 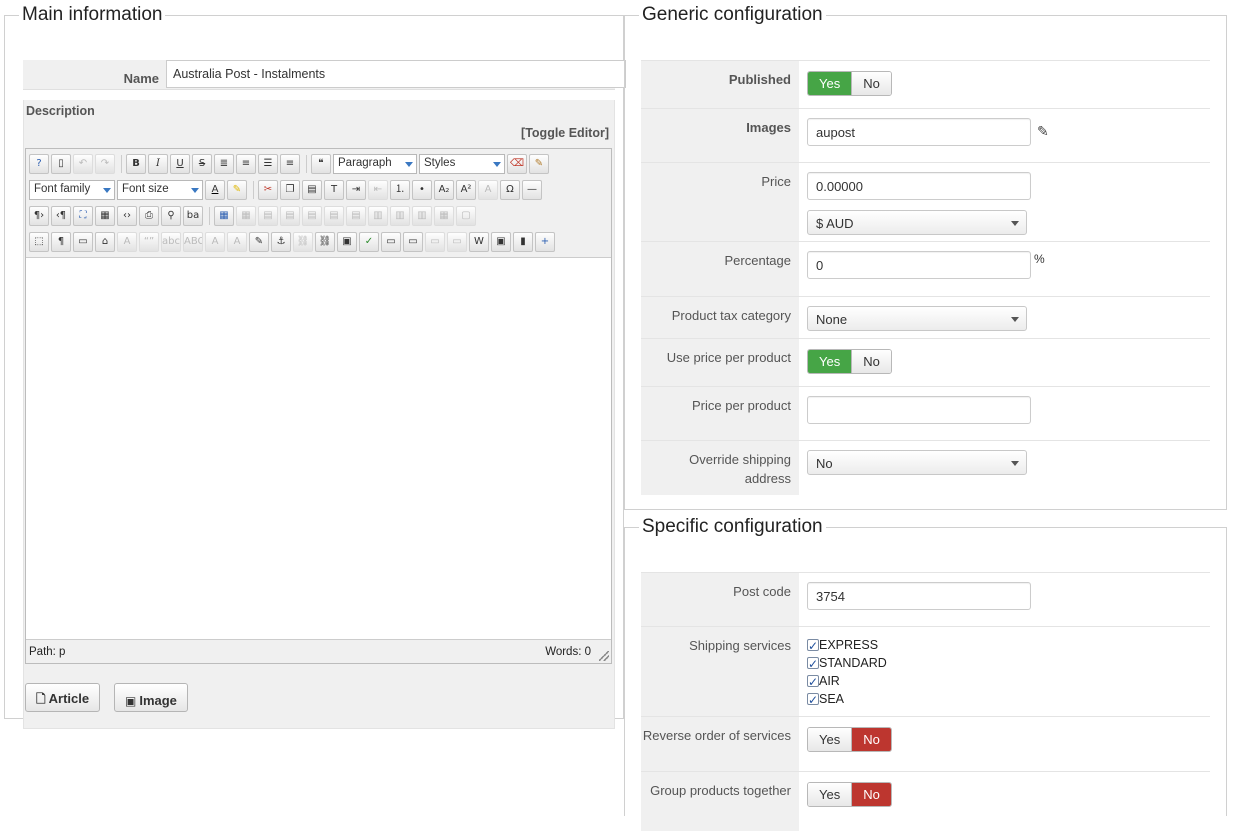 What do you see at coordinates (127, 242) in the screenshot?
I see `style-props-icon: A` at bounding box center [127, 242].